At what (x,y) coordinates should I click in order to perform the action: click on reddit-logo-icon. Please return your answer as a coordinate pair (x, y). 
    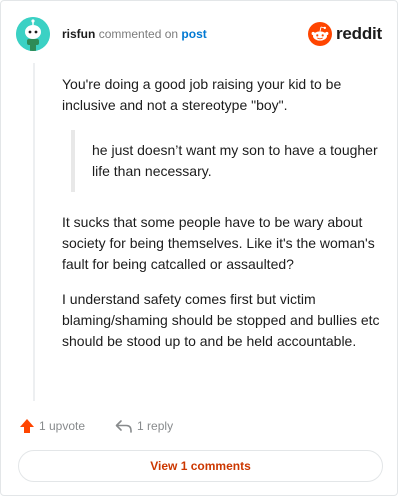
    Looking at the image, I should click on (319, 34).